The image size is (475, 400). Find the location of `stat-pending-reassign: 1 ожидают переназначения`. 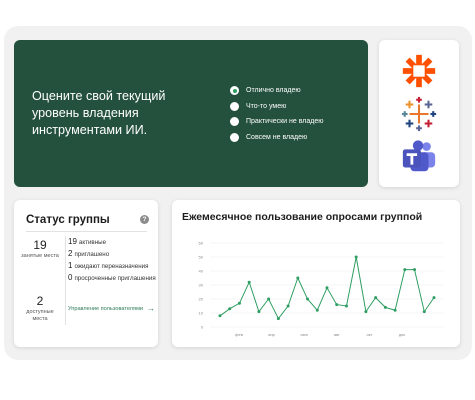

stat-pending-reassign: 1 ожидают переназначения is located at coordinates (108, 265).